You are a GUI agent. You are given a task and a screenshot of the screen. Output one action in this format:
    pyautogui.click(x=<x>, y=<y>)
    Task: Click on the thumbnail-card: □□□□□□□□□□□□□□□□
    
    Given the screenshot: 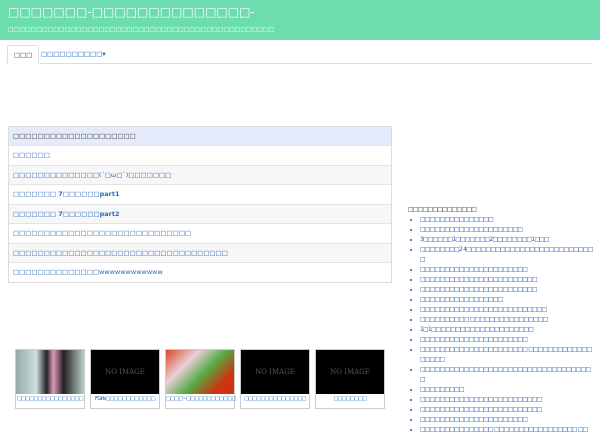 What is the action you would take?
    pyautogui.click(x=50, y=379)
    